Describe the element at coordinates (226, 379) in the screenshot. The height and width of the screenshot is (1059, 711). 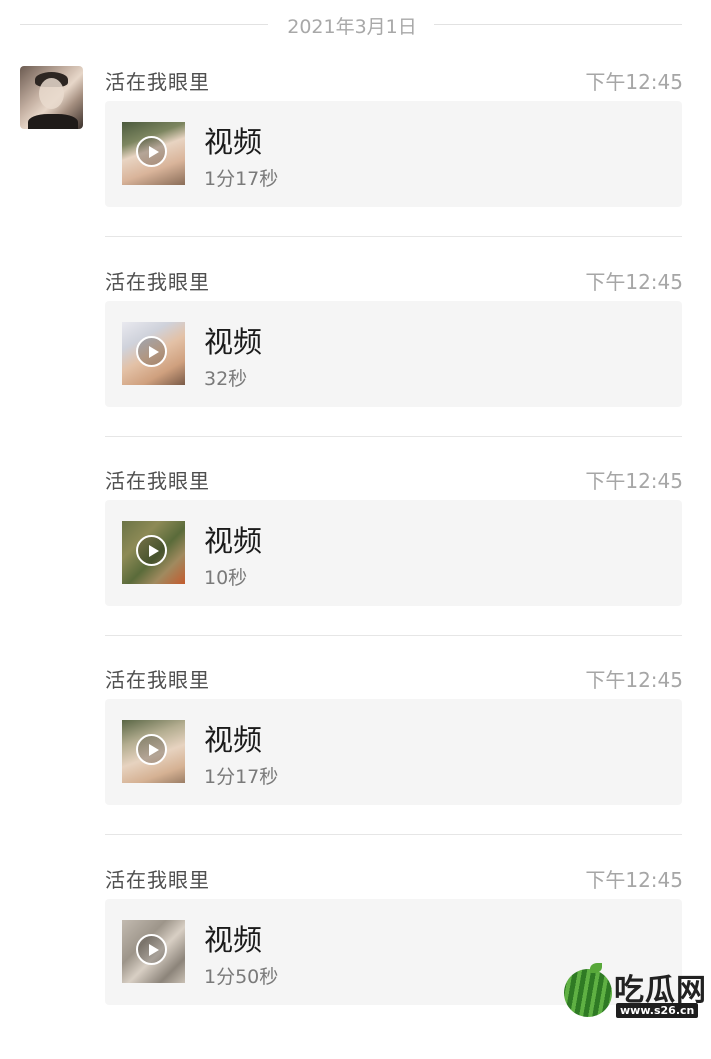
I see `video-duration: 32秒` at that location.